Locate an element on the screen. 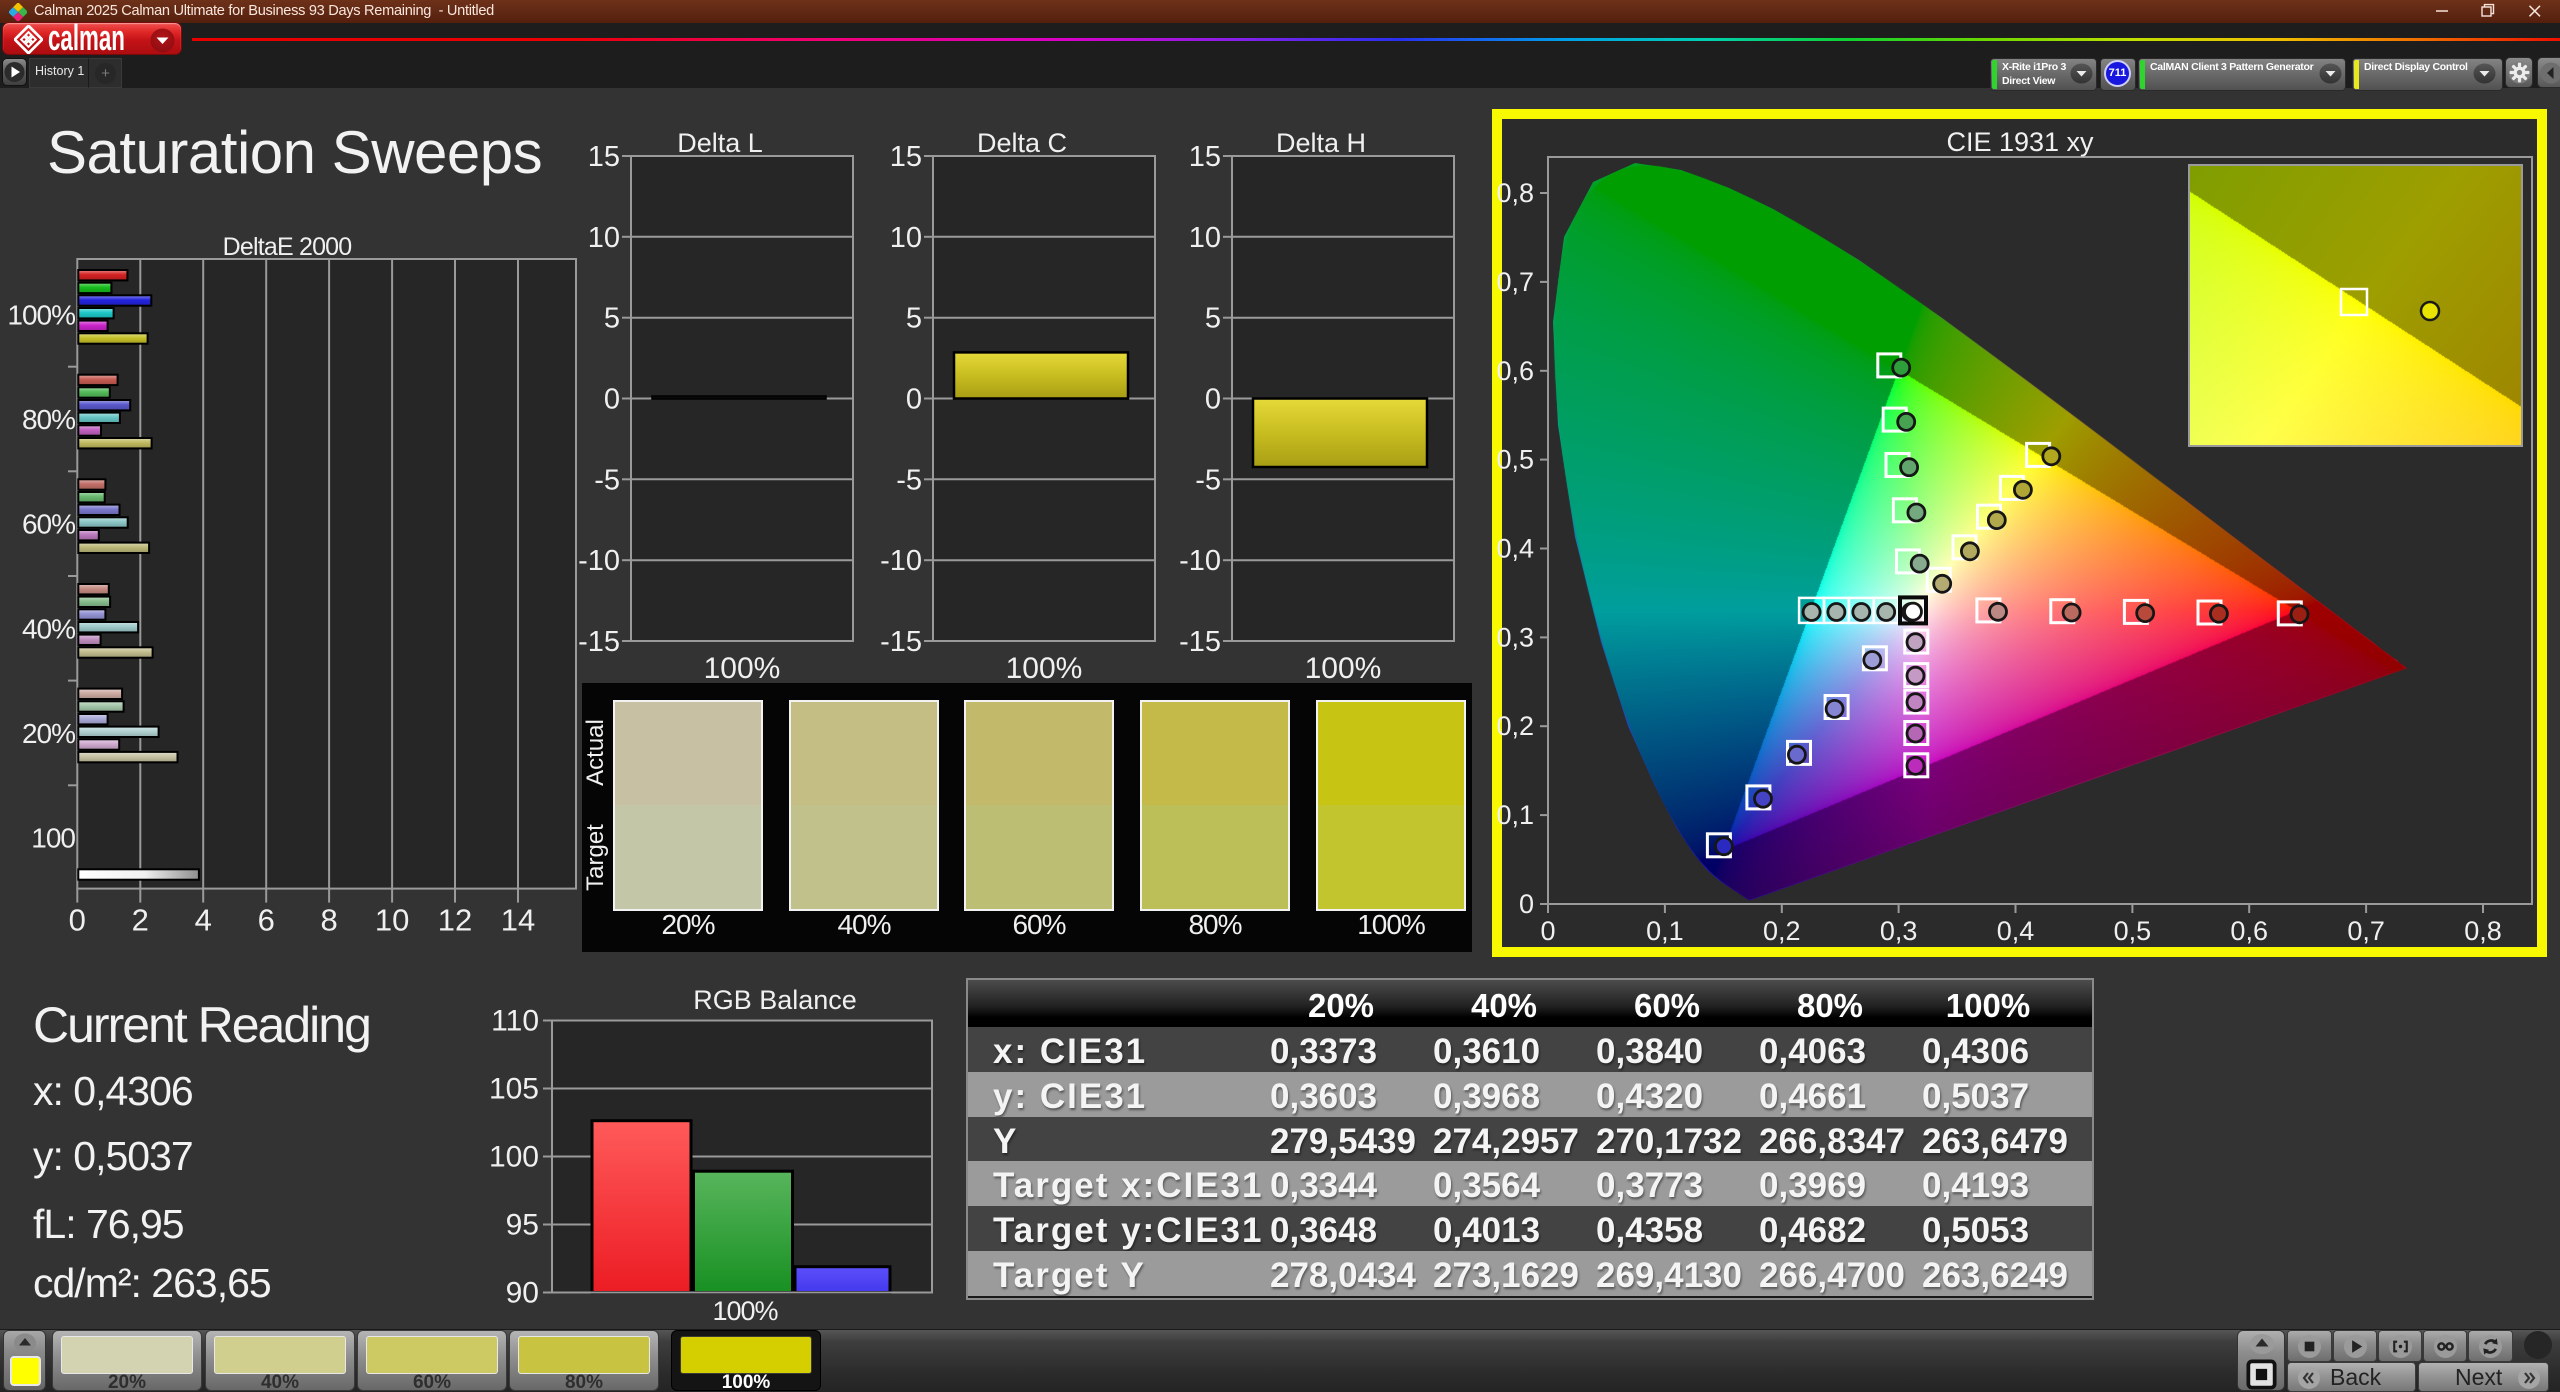 Image resolution: width=2560 pixels, height=1392 pixels. svg-text: Delta L is located at coordinates (720, 143).